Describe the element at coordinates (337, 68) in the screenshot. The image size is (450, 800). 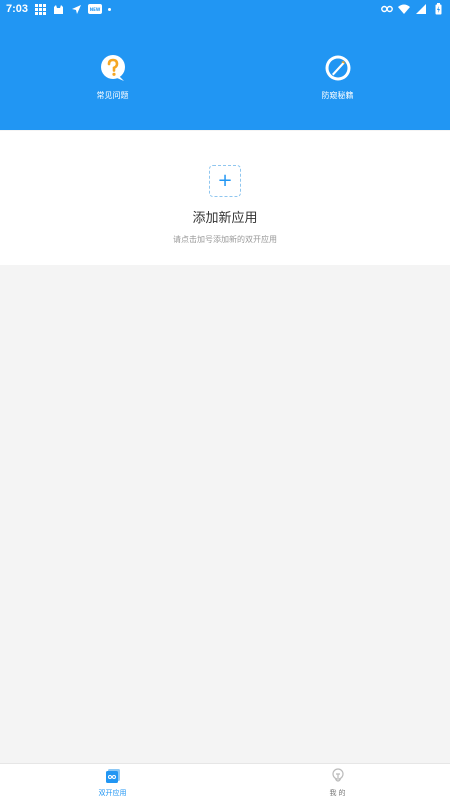
I see `compass-icon` at that location.